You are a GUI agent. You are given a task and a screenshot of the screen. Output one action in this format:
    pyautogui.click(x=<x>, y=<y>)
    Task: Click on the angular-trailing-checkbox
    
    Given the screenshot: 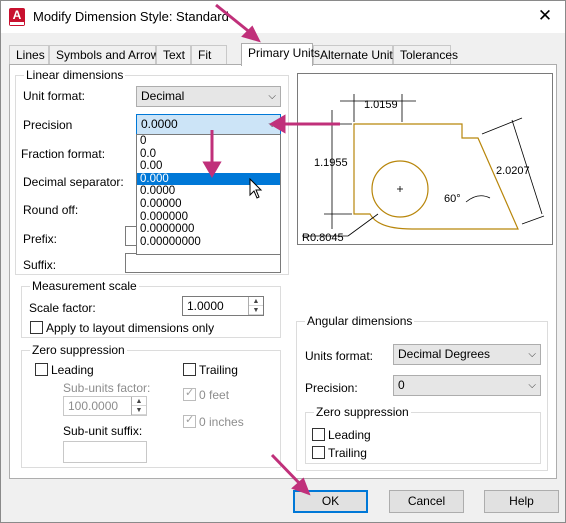 What is the action you would take?
    pyautogui.click(x=318, y=452)
    